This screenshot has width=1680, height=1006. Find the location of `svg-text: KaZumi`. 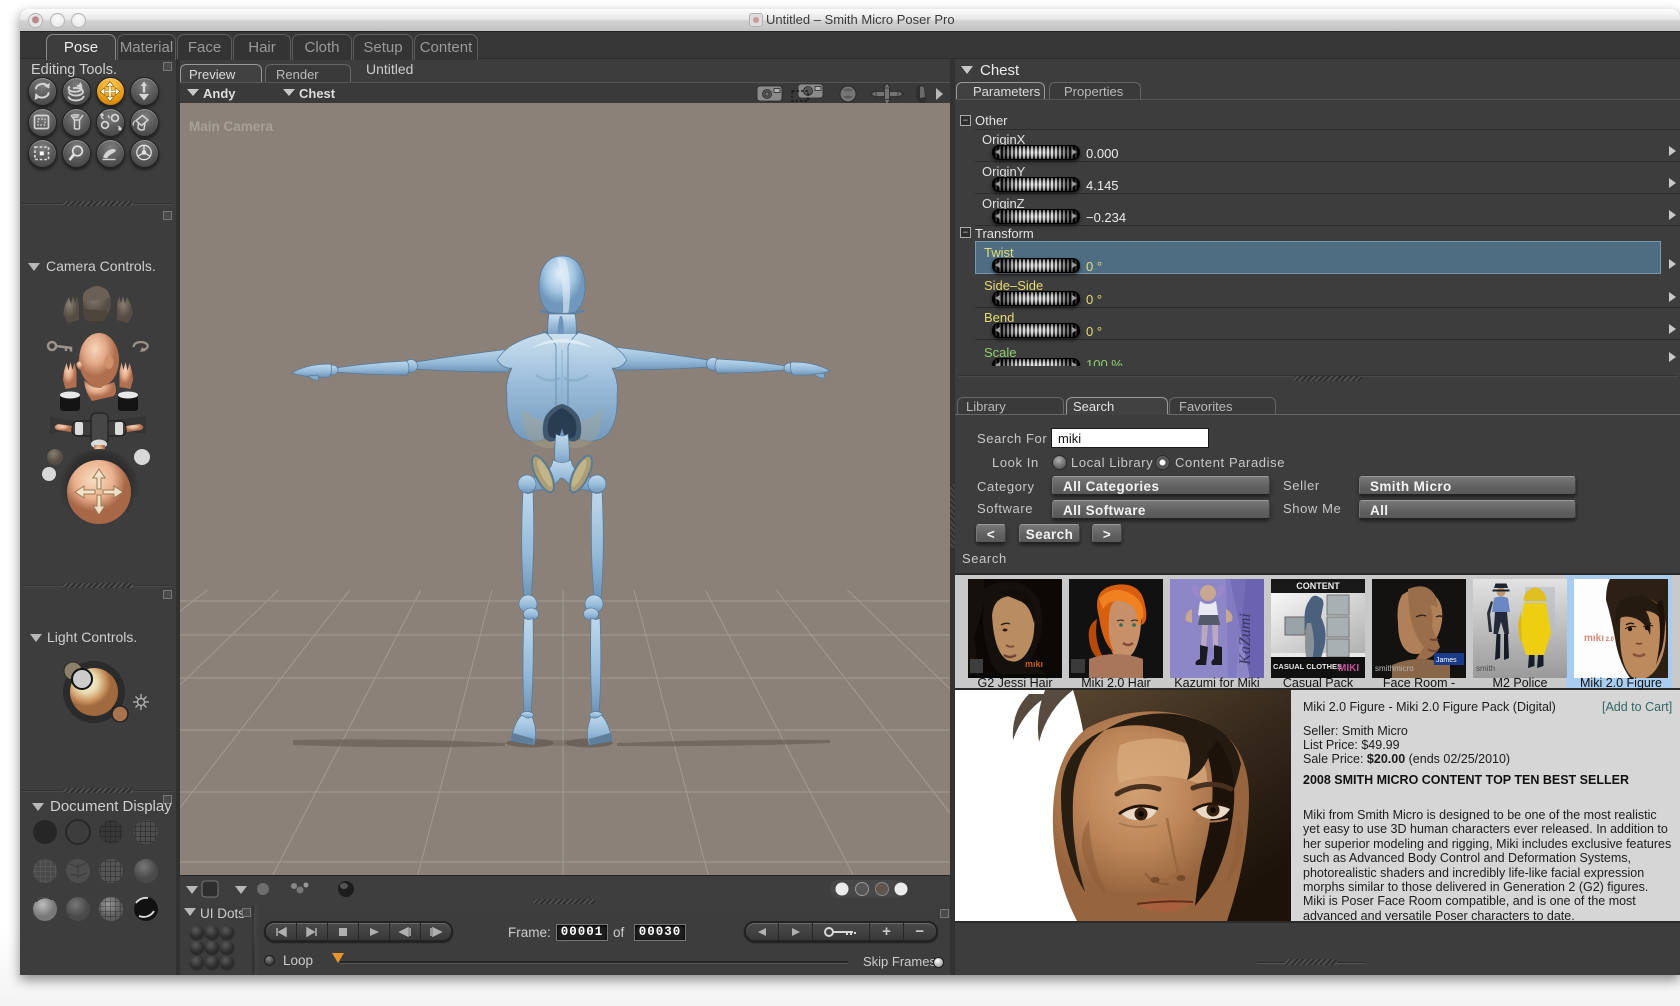

svg-text: KaZumi is located at coordinates (1245, 639).